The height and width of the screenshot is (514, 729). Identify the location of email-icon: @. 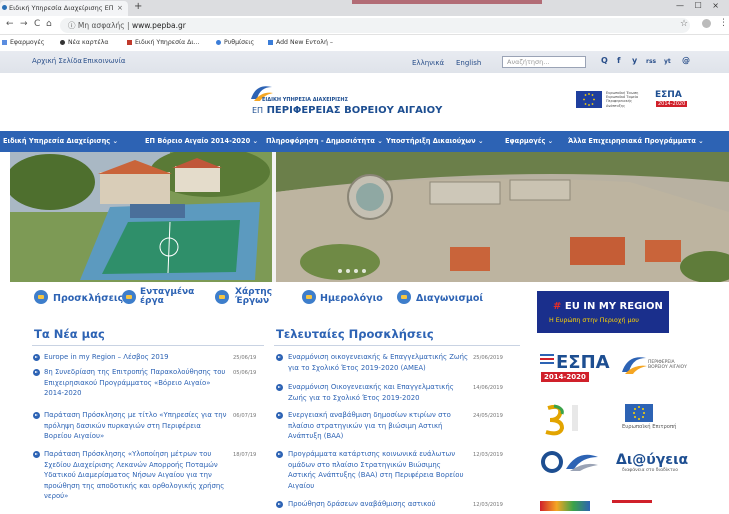
(686, 60).